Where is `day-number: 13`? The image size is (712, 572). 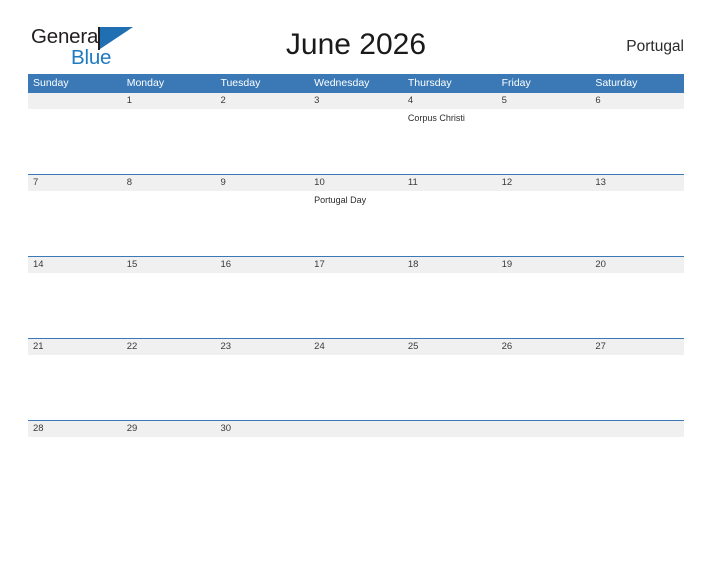 day-number: 13 is located at coordinates (637, 183).